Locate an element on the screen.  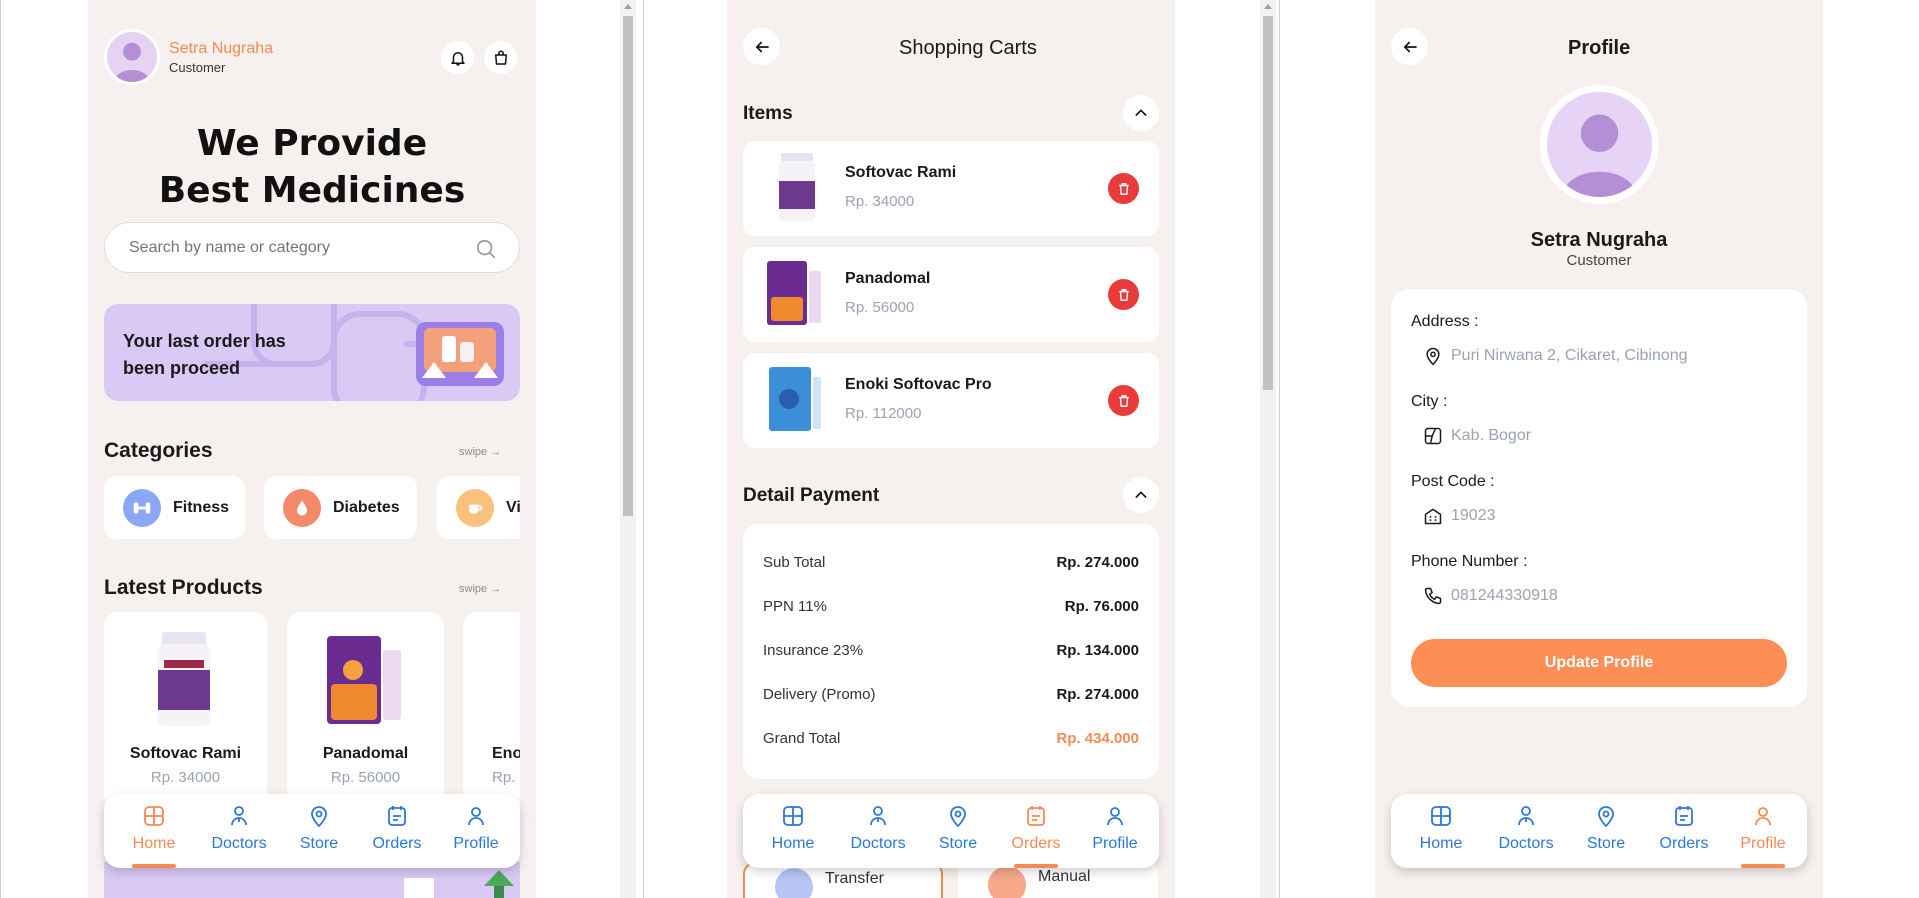
update-profile-button: Update Profile is located at coordinates (1599, 663).